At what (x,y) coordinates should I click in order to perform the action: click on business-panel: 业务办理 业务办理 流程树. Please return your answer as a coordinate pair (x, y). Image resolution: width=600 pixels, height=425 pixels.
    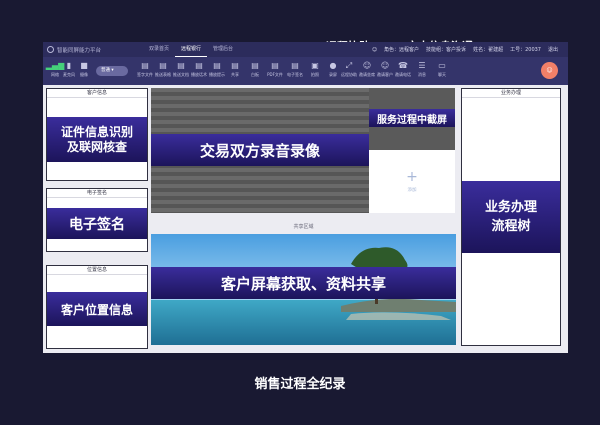
    Looking at the image, I should click on (511, 217).